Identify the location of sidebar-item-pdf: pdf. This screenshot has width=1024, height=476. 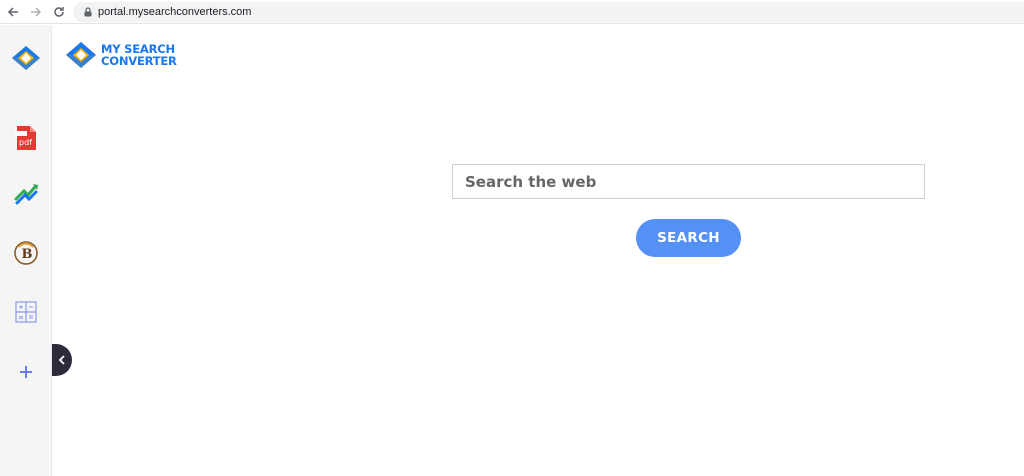
(26, 138).